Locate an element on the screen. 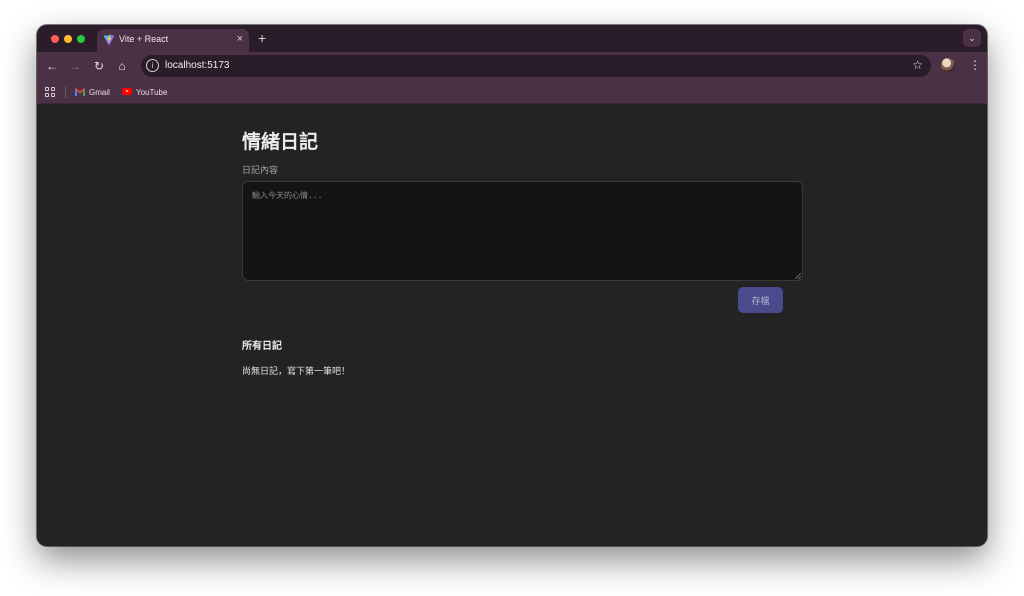 The height and width of the screenshot is (596, 1024). site-info-icon: i is located at coordinates (152, 65).